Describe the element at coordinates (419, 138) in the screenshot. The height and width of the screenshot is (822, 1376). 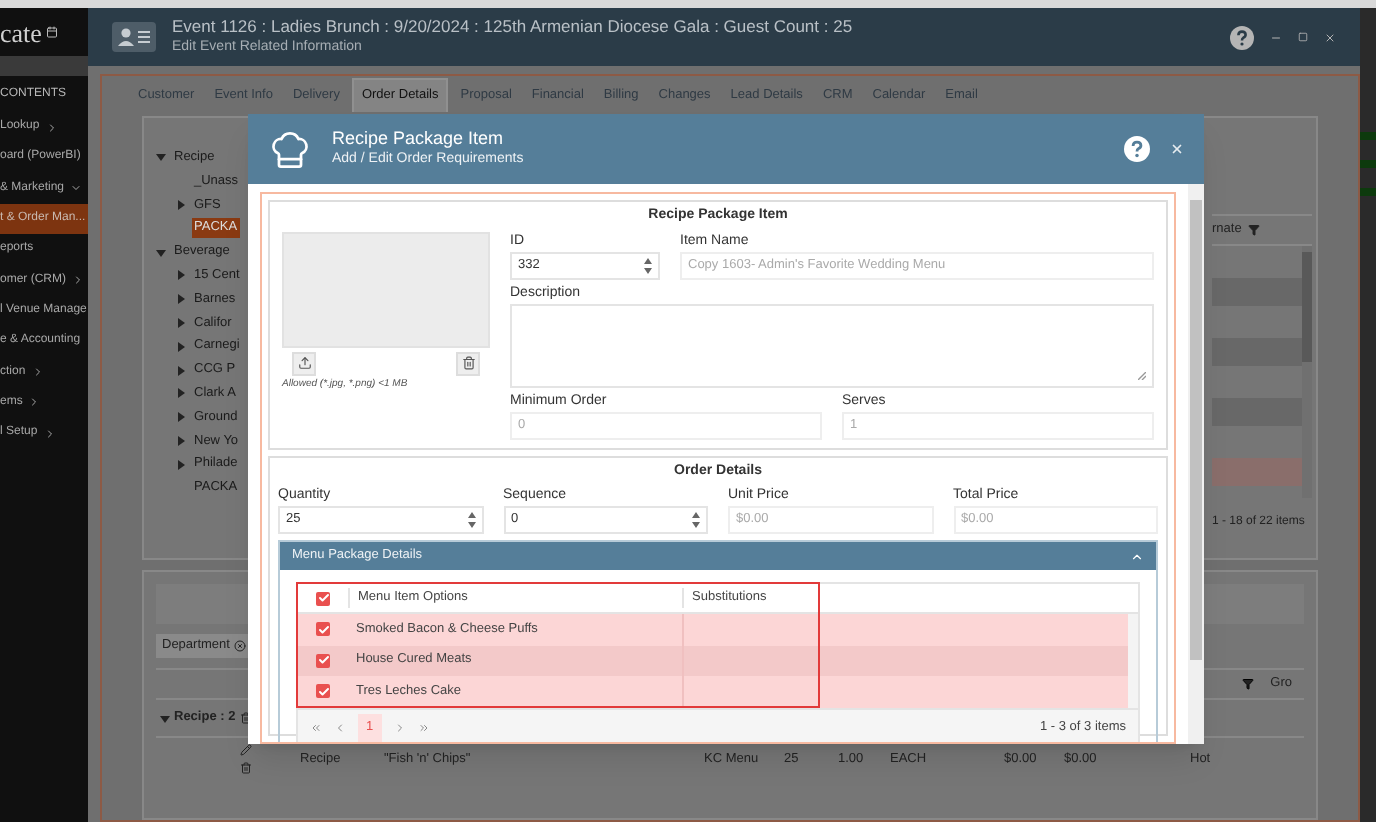
I see `modal-title: Recipe Package Item` at that location.